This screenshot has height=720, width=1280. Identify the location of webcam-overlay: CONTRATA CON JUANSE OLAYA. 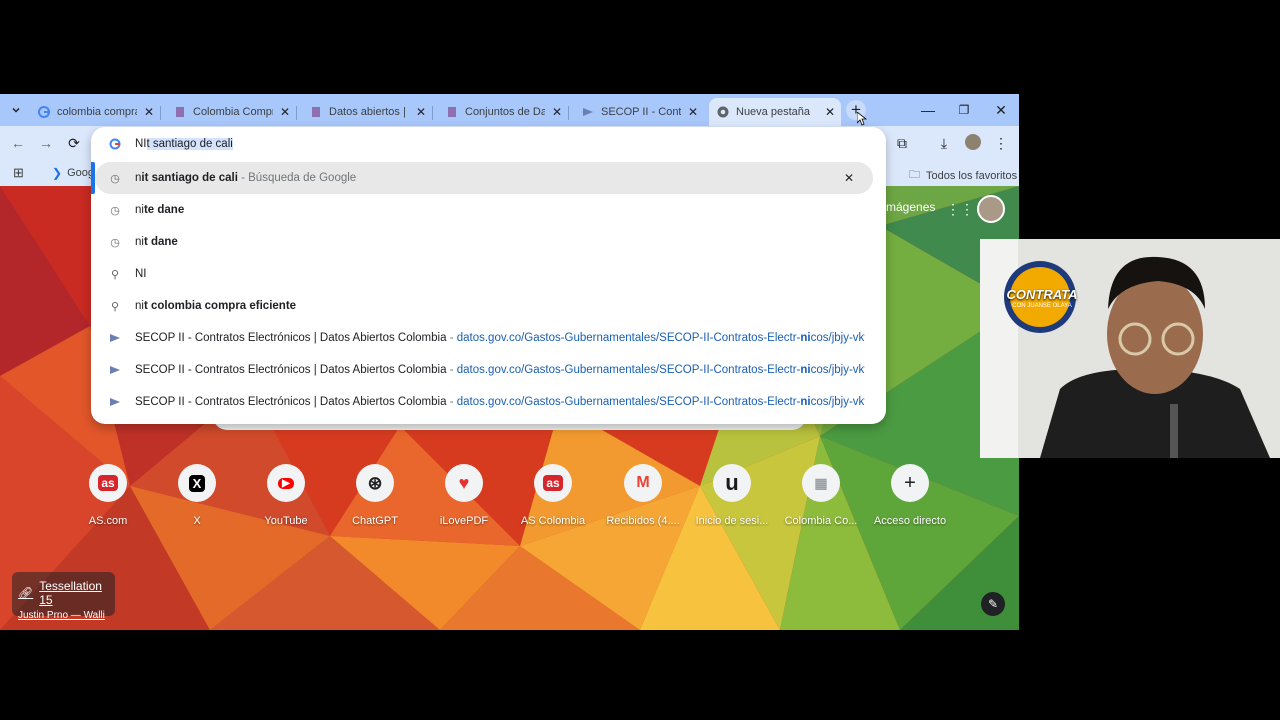
(1130, 348).